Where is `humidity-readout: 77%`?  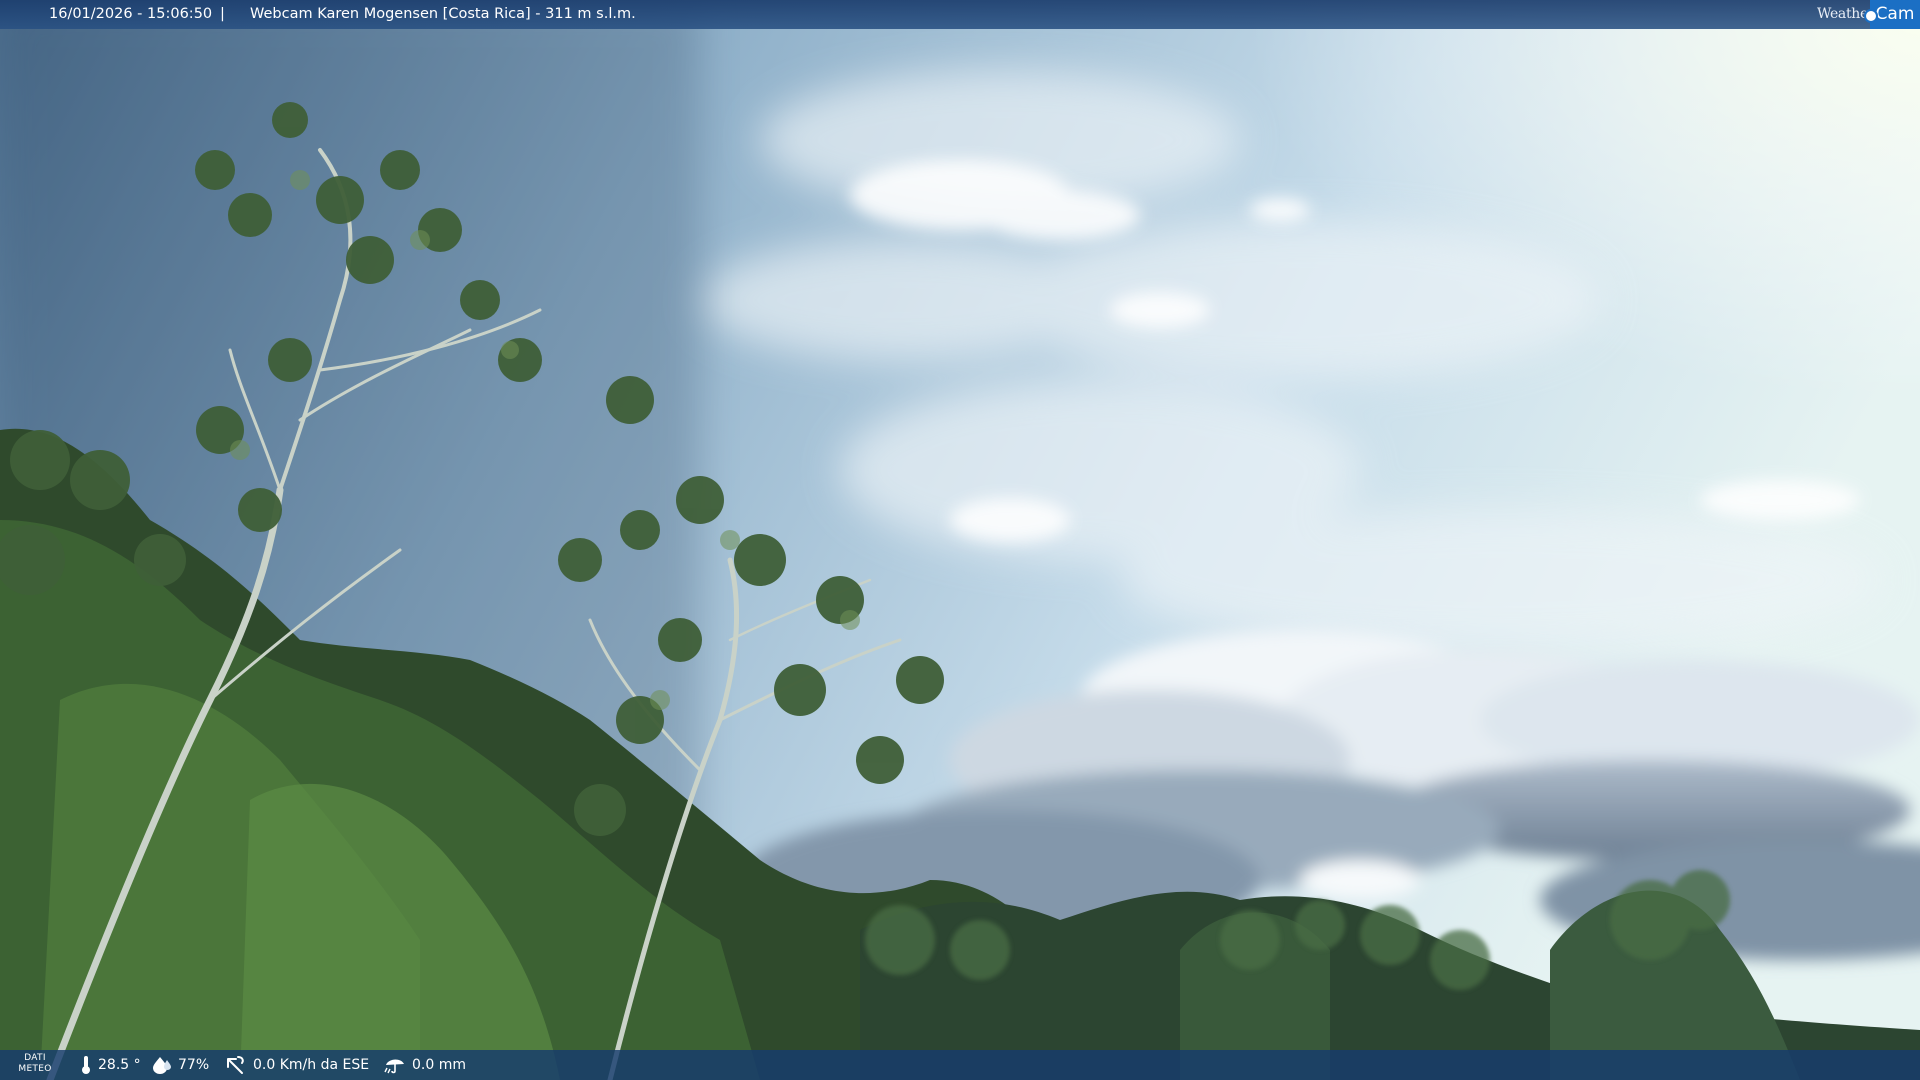 humidity-readout: 77% is located at coordinates (180, 1065).